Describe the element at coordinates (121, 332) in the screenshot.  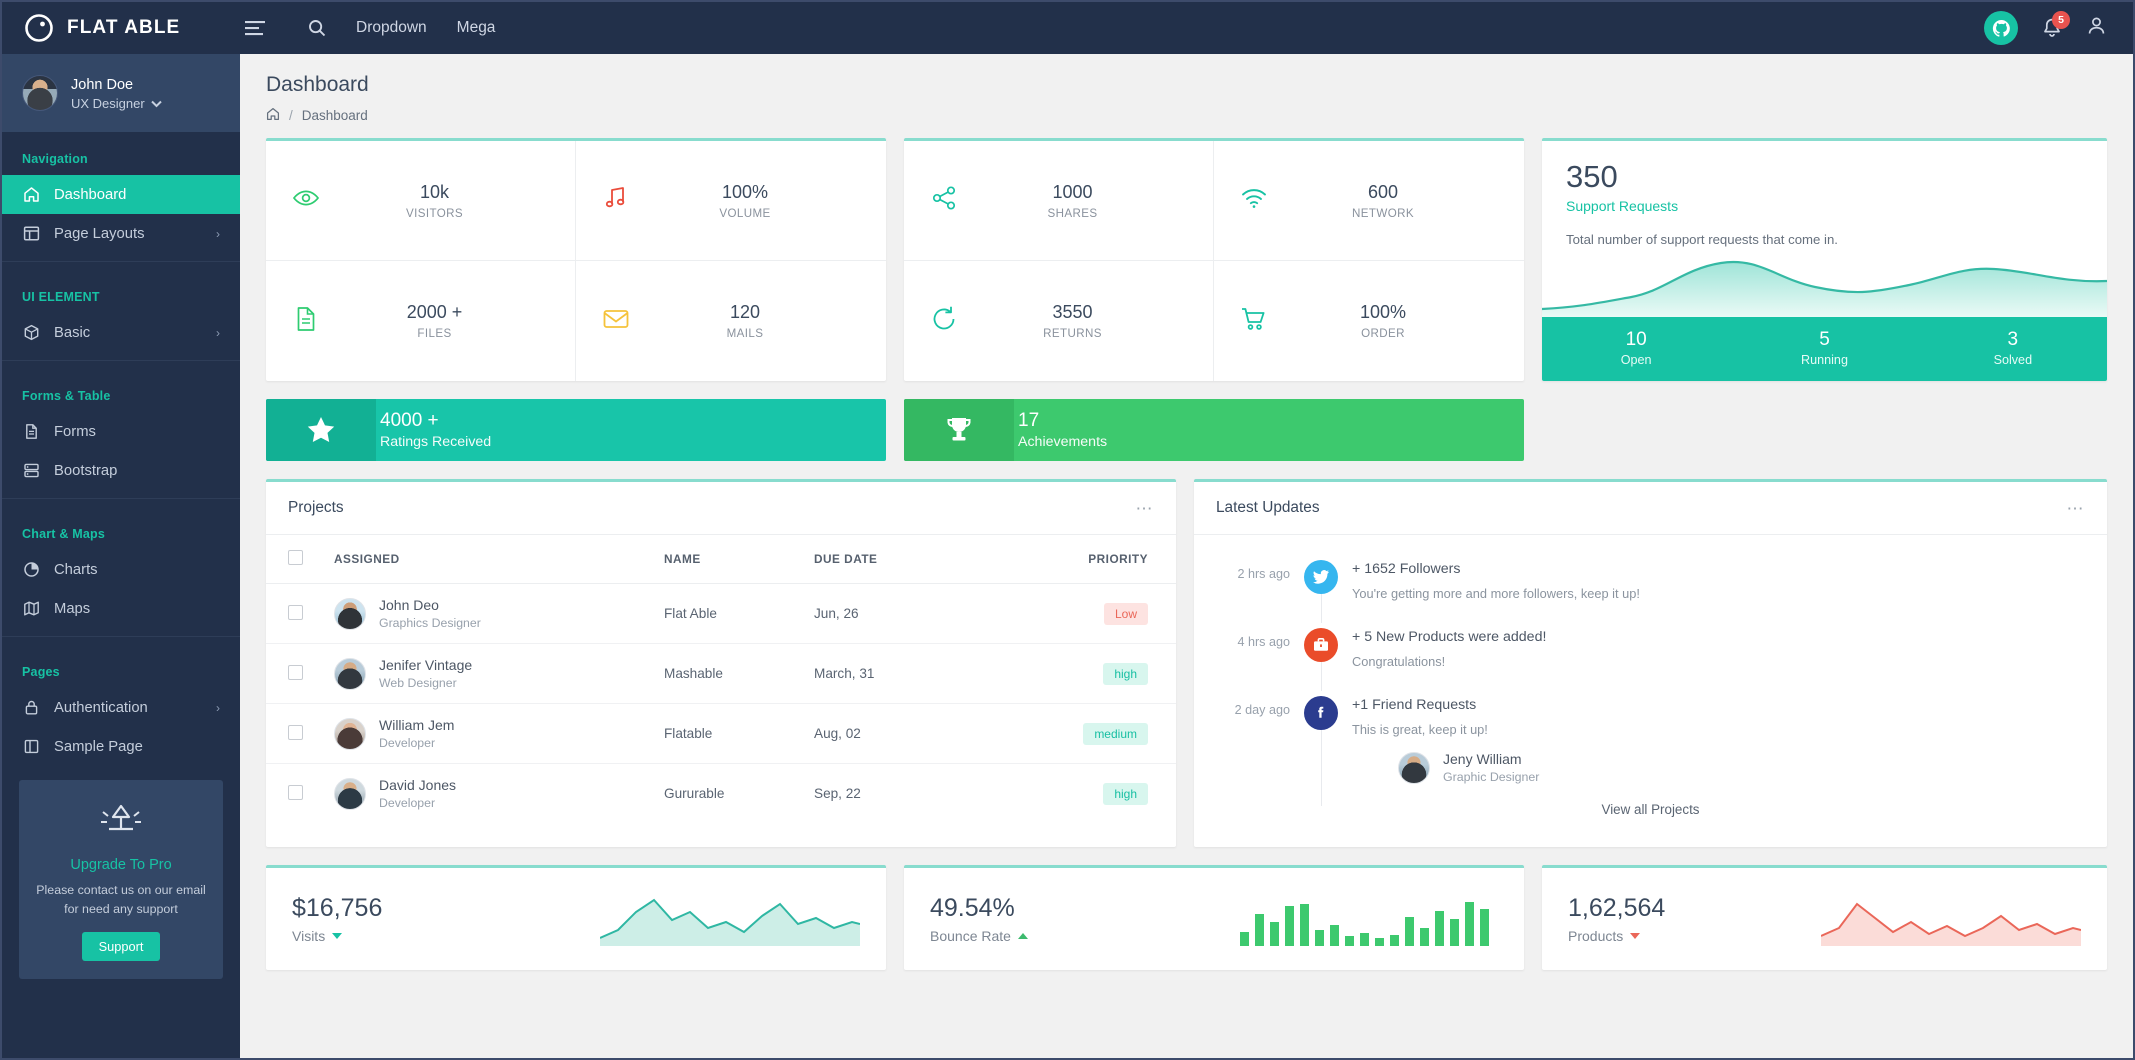
I see `sidebar-item-basic: Basic ›` at that location.